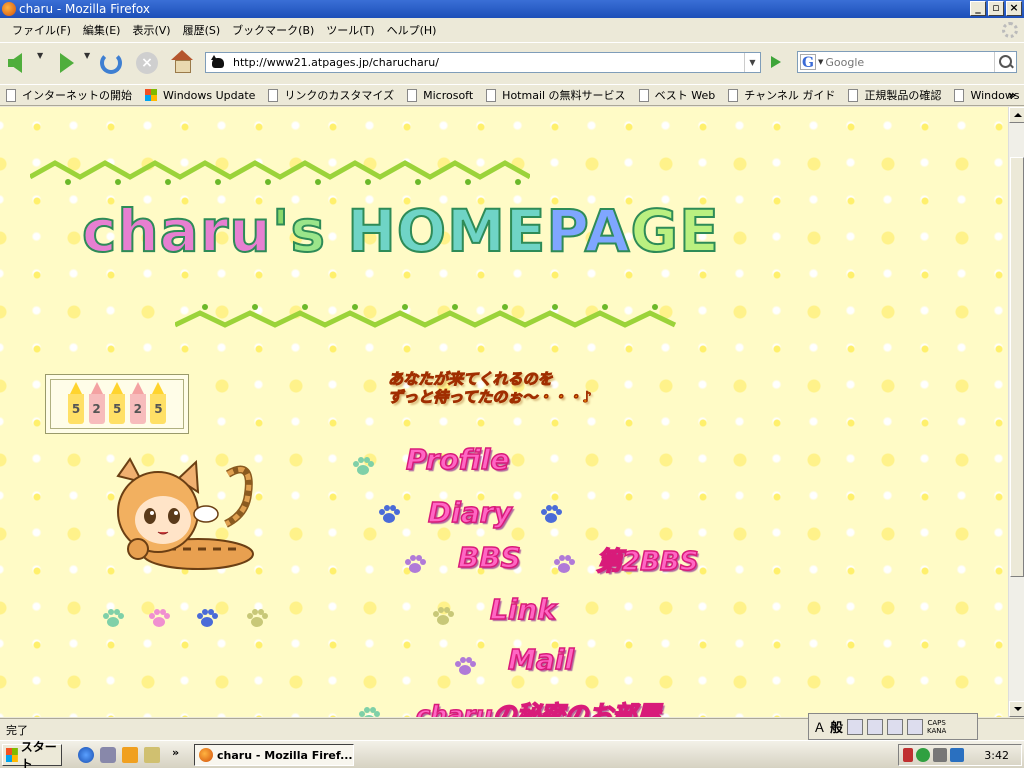 This screenshot has height=768, width=1024. I want to click on back-button, so click(19, 63).